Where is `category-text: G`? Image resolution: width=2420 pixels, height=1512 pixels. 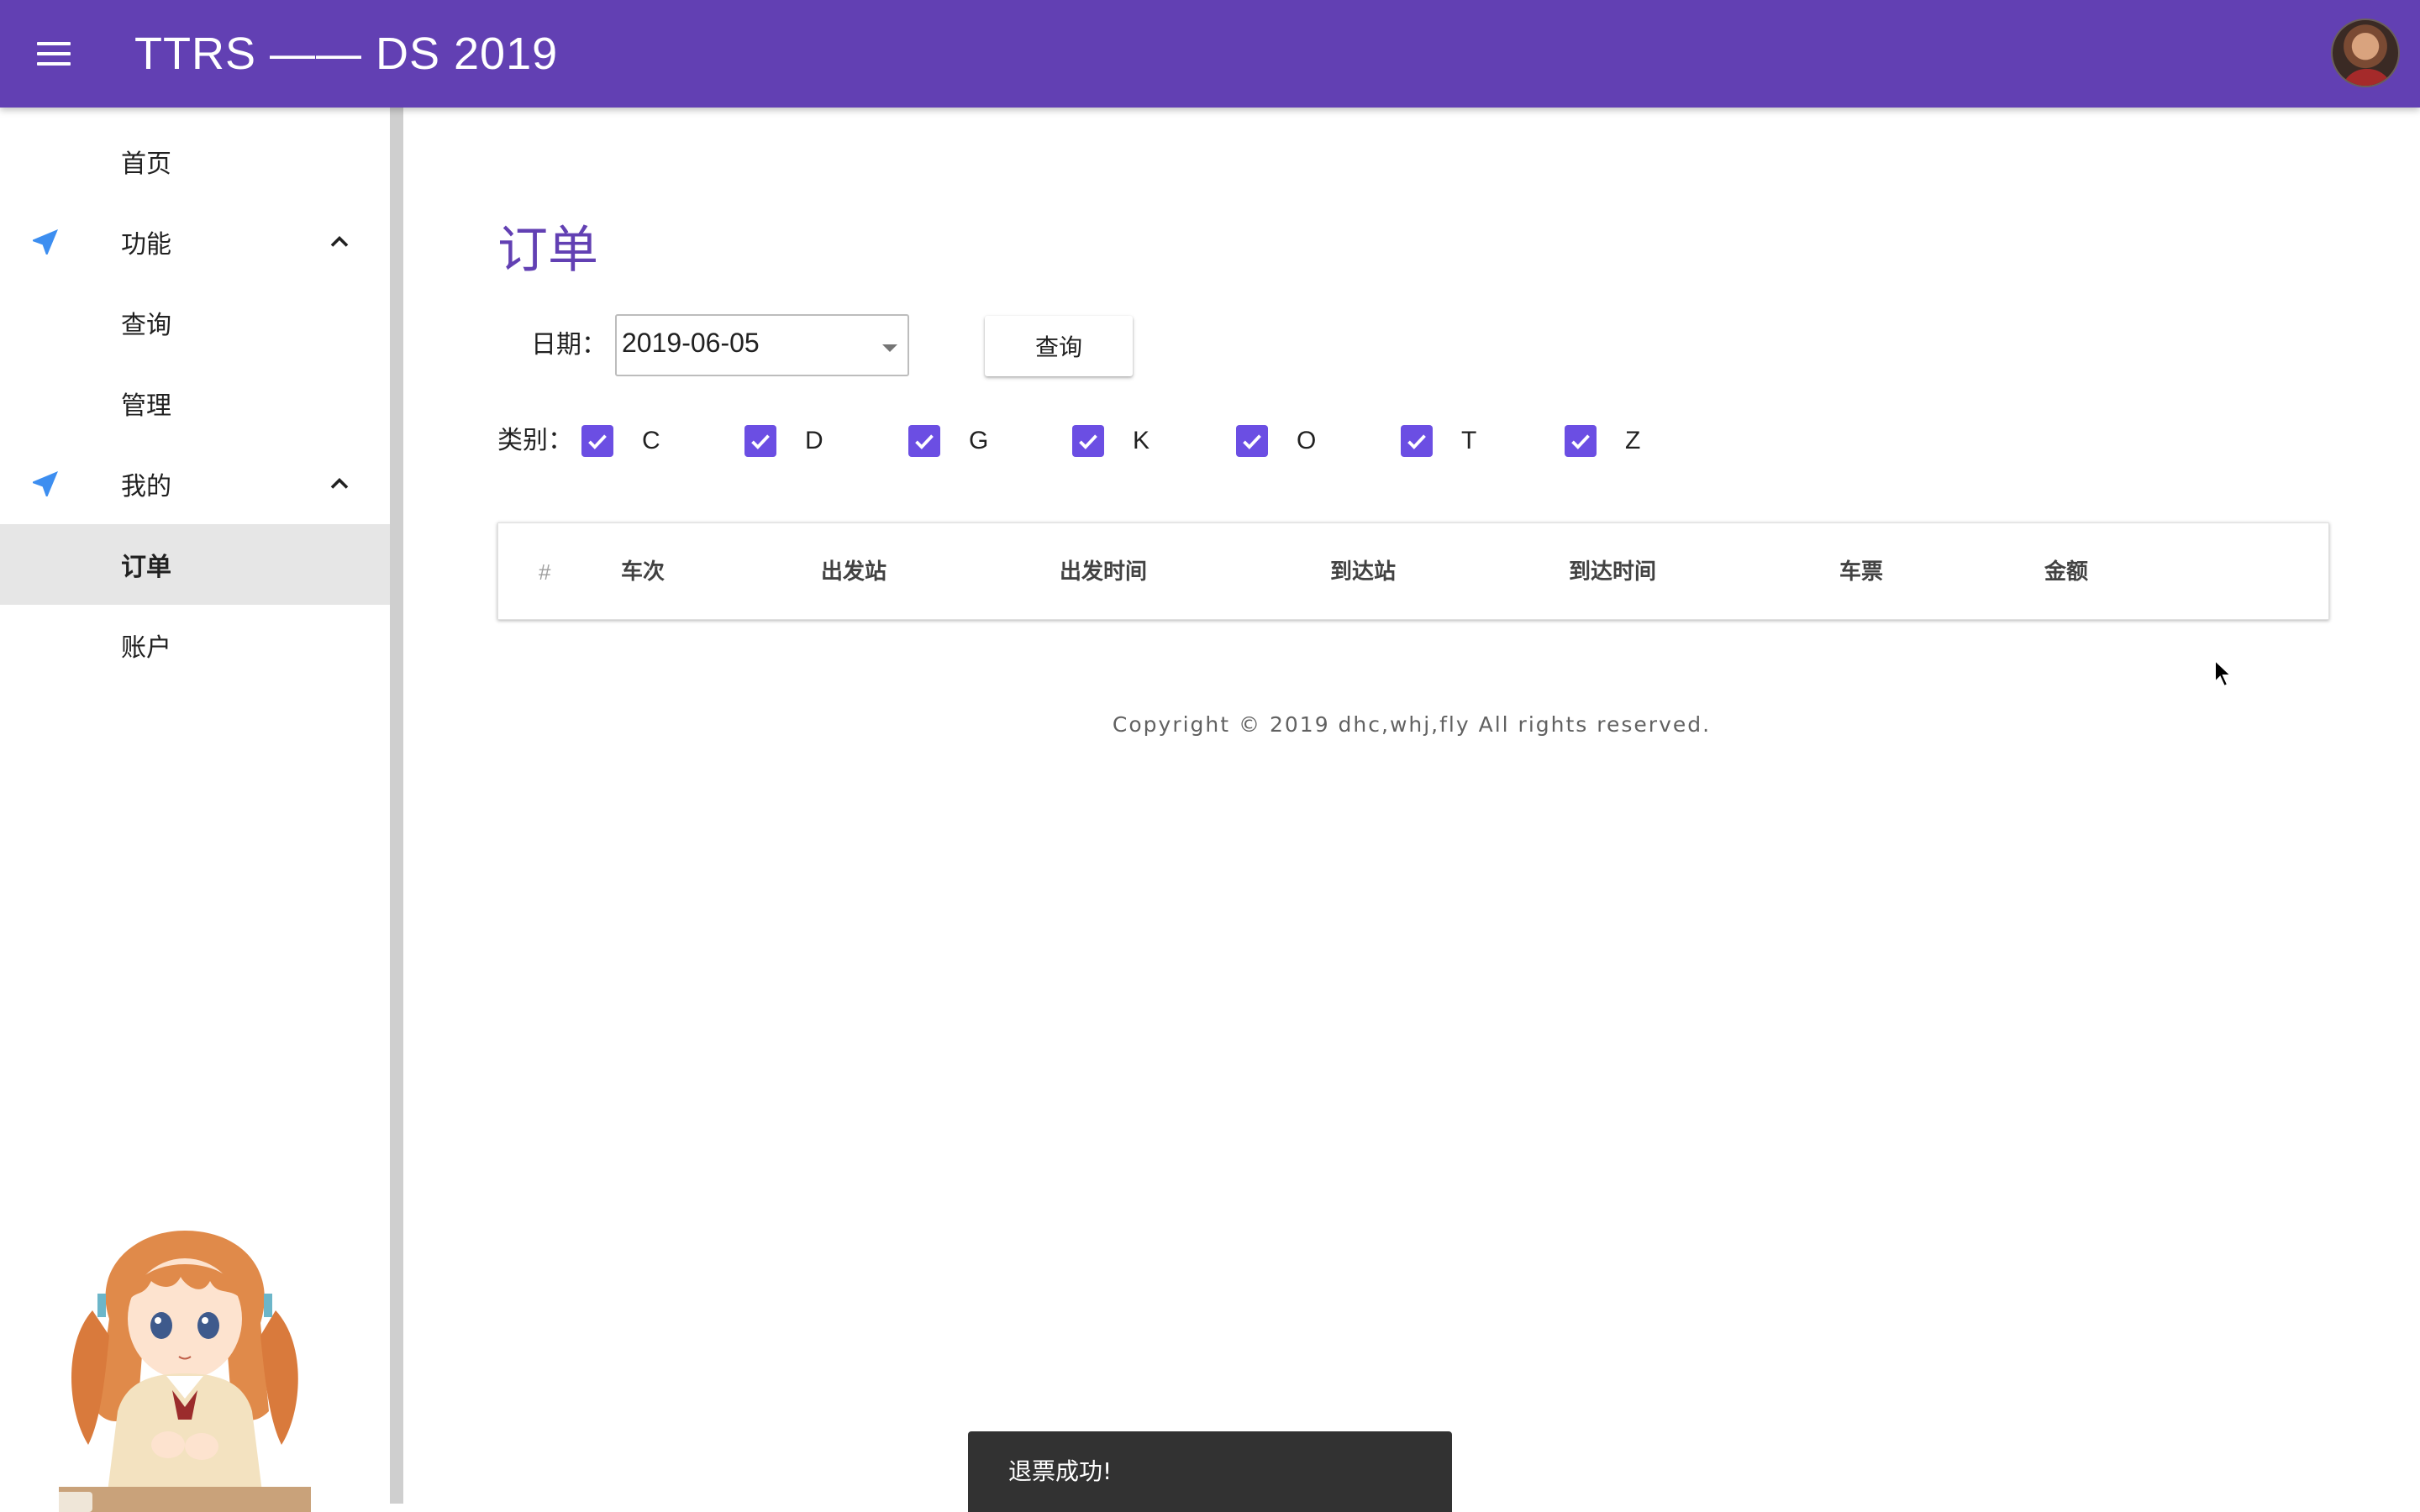
category-text: G is located at coordinates (979, 440).